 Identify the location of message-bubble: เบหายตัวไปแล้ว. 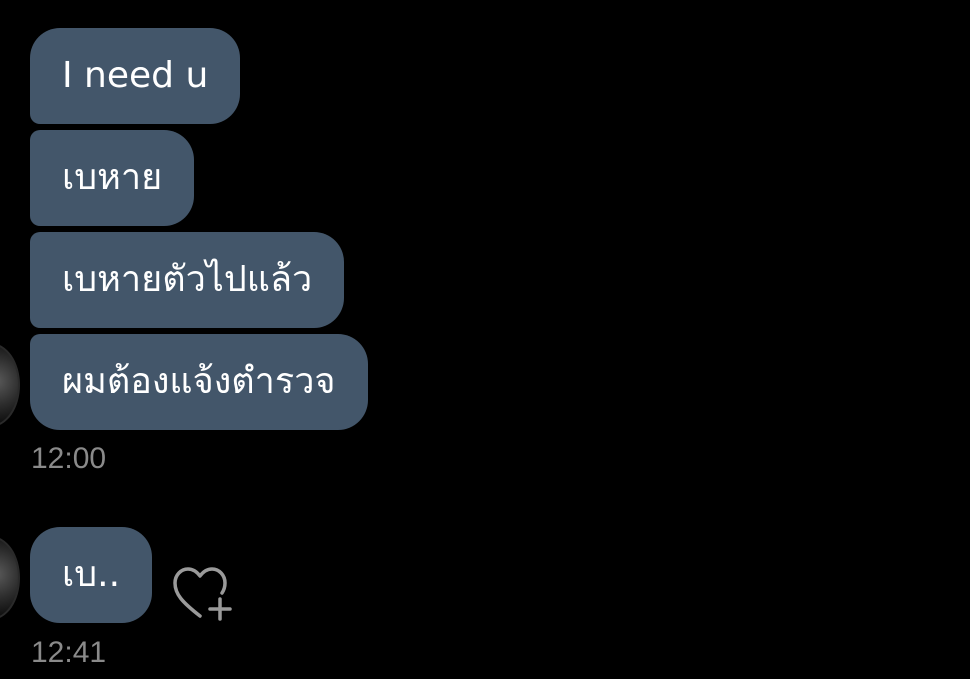
(187, 280).